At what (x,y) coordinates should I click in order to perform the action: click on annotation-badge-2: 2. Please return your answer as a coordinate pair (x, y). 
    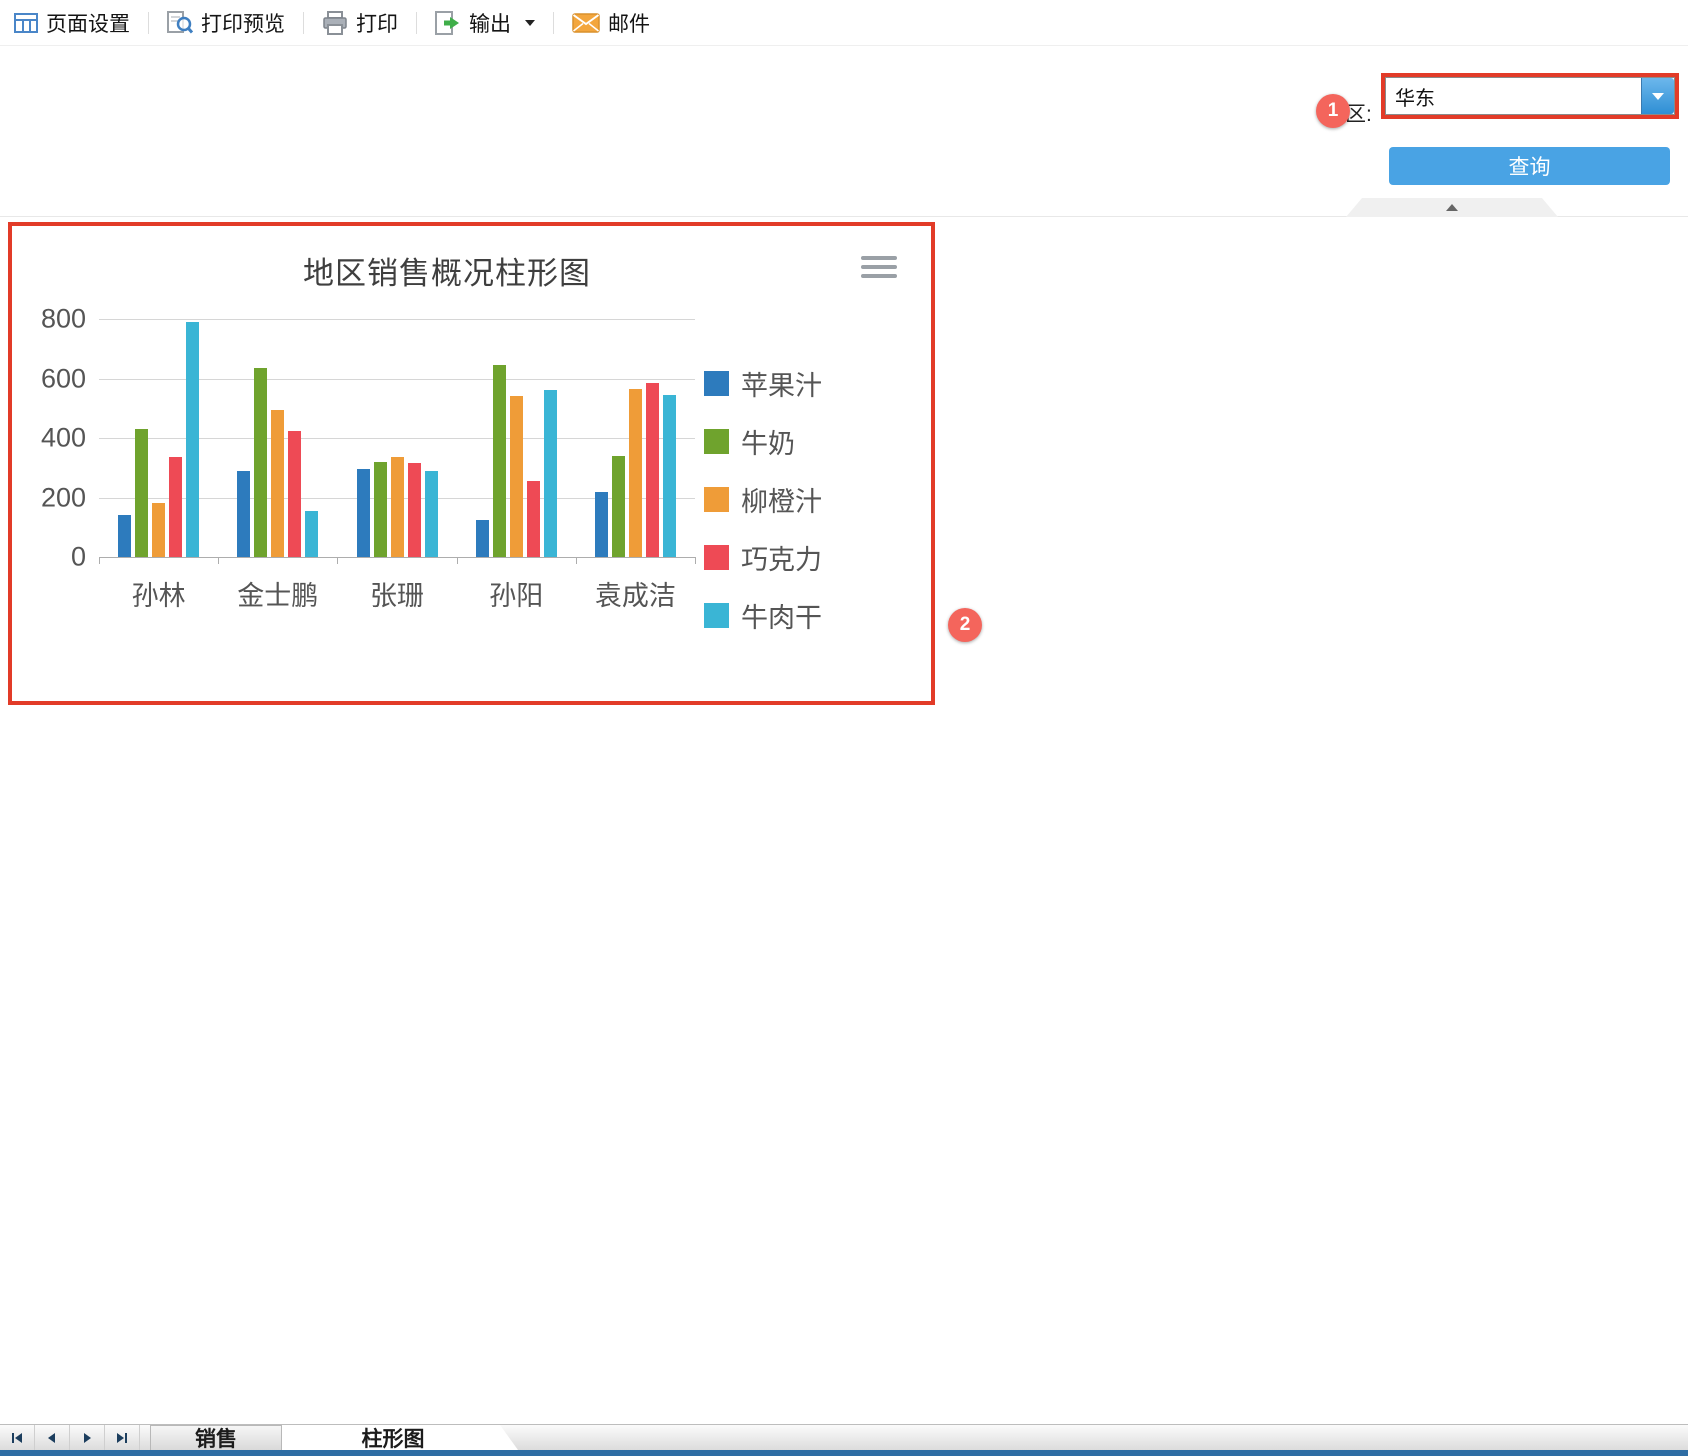
    Looking at the image, I should click on (965, 625).